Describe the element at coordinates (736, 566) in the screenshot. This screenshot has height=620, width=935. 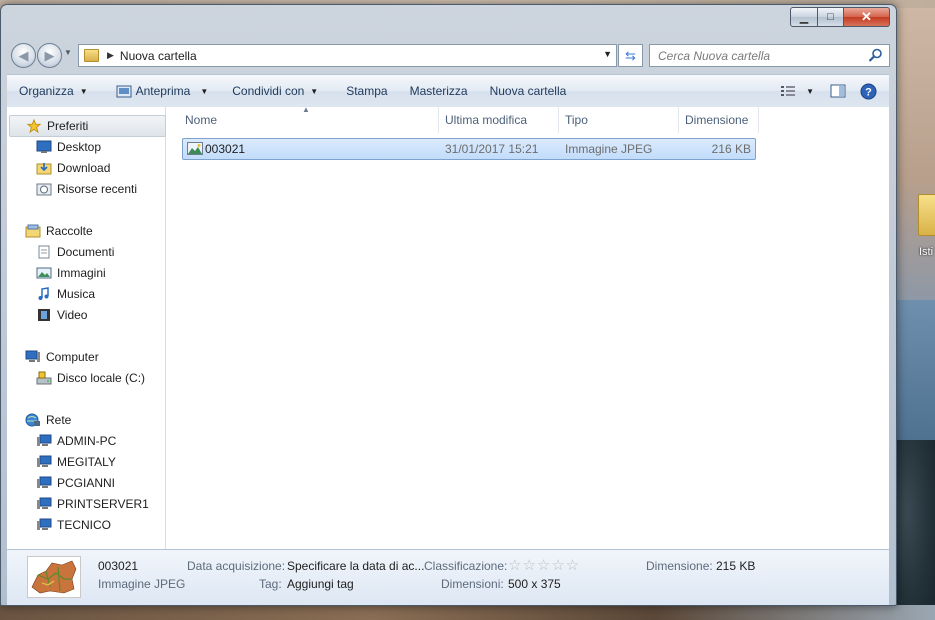
I see `details-size-value: 215 KB` at that location.